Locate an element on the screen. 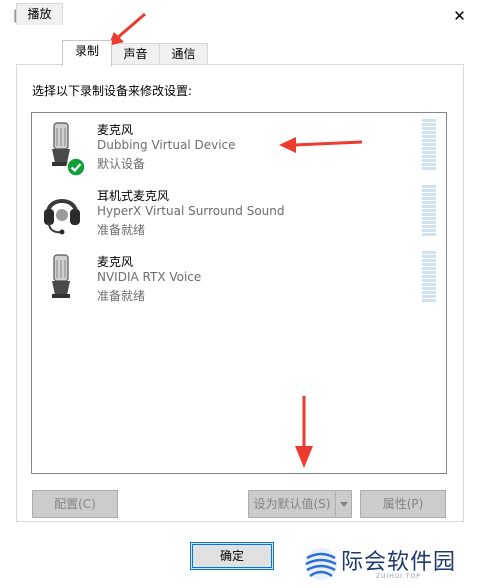 The width and height of the screenshot is (479, 588). default-check-icon is located at coordinates (76, 167).